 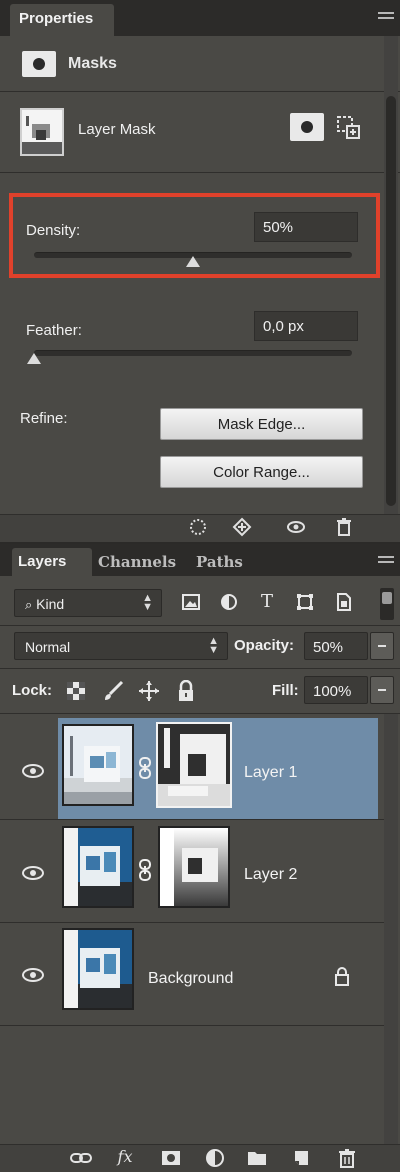 What do you see at coordinates (229, 603) in the screenshot?
I see `adjustment-filter-icon` at bounding box center [229, 603].